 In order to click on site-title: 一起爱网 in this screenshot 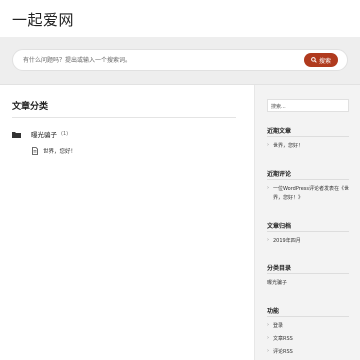, I will do `click(43, 19)`.